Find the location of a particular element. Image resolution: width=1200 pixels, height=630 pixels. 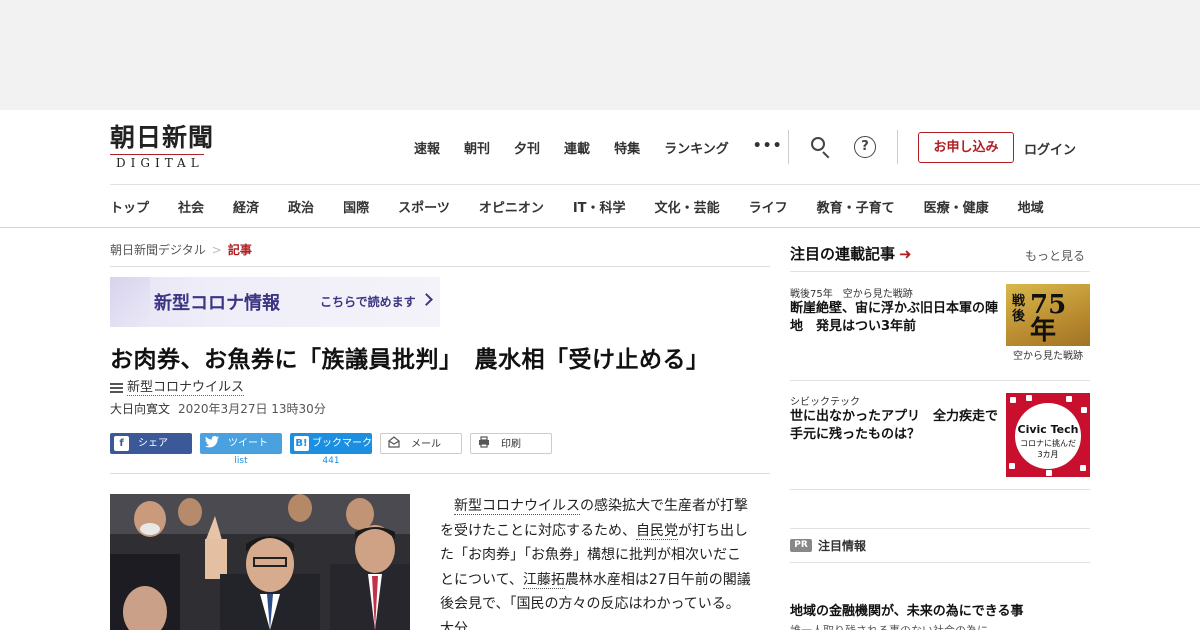

help-icon: ? is located at coordinates (865, 147).